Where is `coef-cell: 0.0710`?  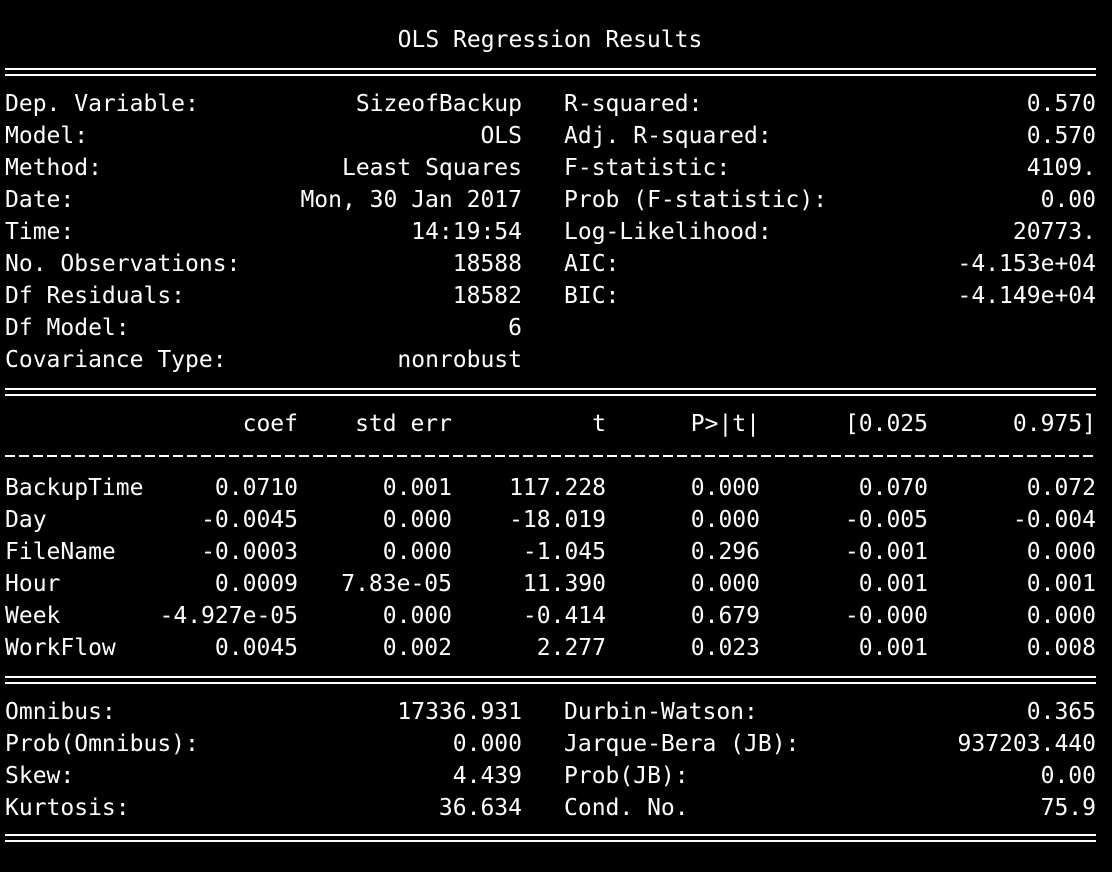
coef-cell: 0.0710 is located at coordinates (256, 488).